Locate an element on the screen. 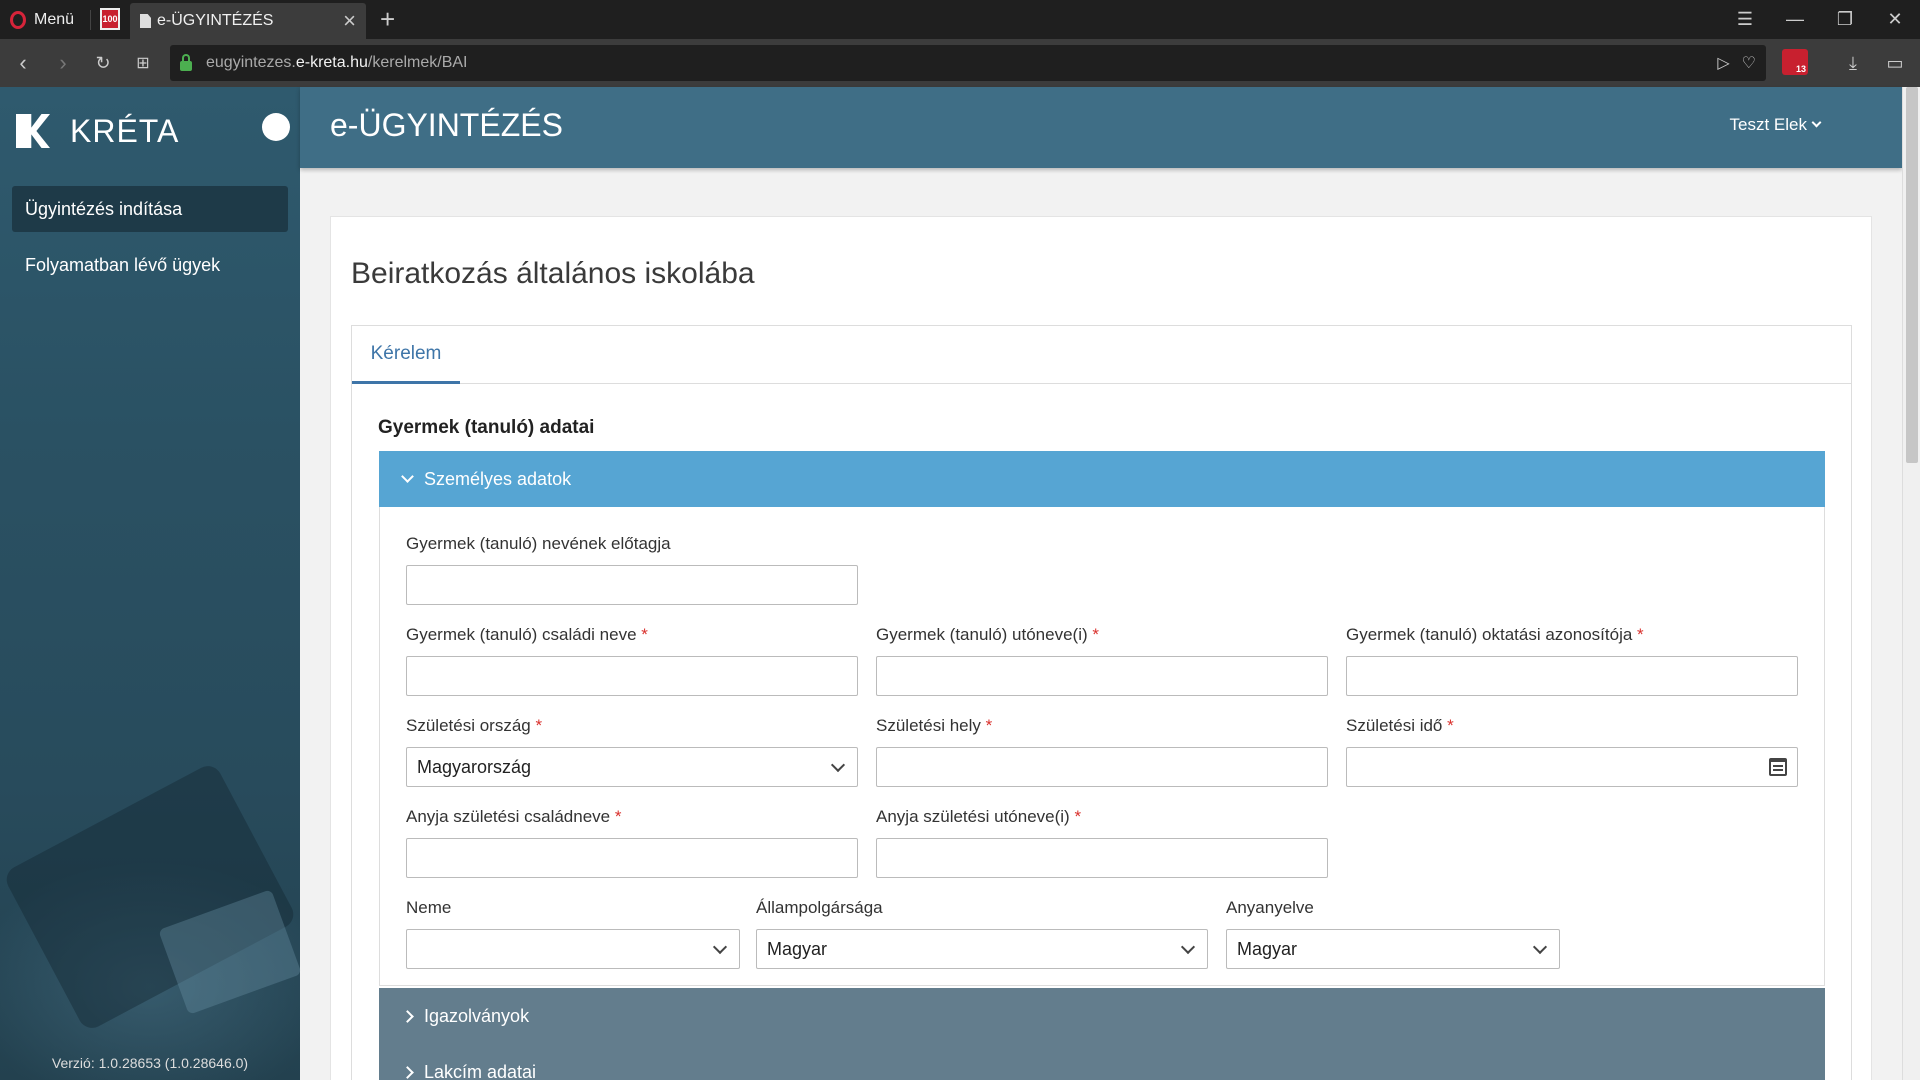 This screenshot has height=1080, width=1920. citizenship-label-text: Állampolgársága is located at coordinates (819, 907).